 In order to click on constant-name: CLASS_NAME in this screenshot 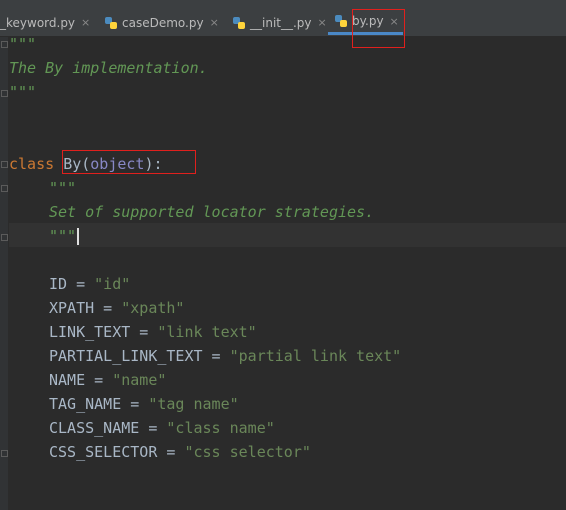, I will do `click(94, 428)`.